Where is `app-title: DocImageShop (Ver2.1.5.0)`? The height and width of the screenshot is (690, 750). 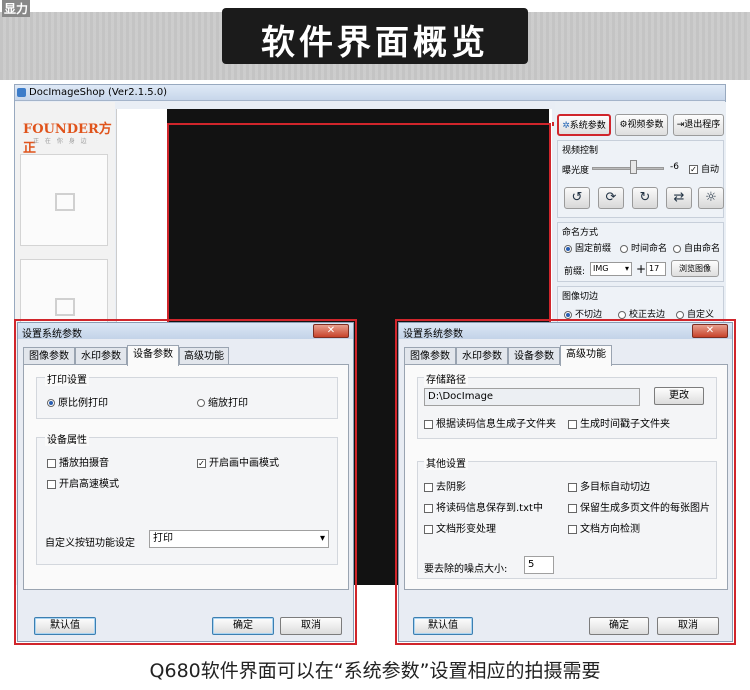 app-title: DocImageShop (Ver2.1.5.0) is located at coordinates (98, 92).